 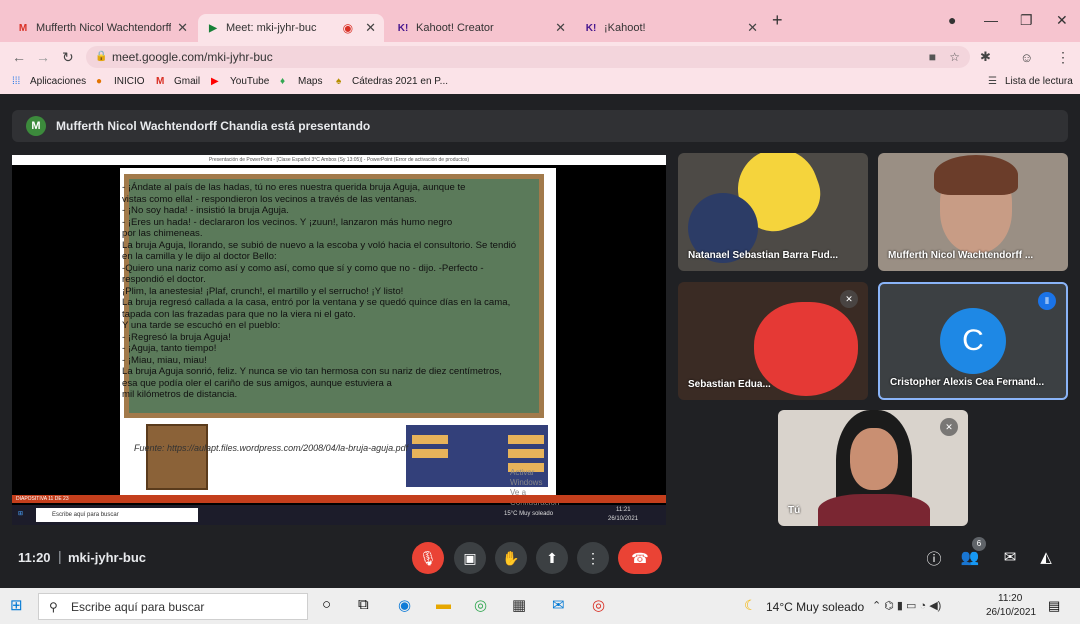 What do you see at coordinates (291, 28) in the screenshot?
I see `tab-meet: ▶ Meet: mki-jyhr-buc ◉ ✕` at bounding box center [291, 28].